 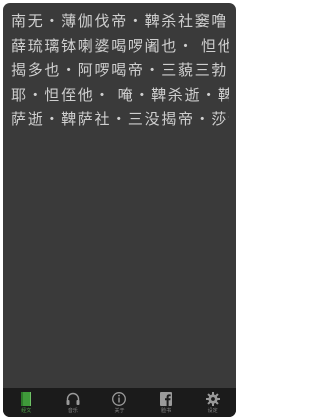 What do you see at coordinates (120, 45) in the screenshot?
I see `mantra-line: 薛琉璃钵喇婆喝啰阇也・ 怛他` at bounding box center [120, 45].